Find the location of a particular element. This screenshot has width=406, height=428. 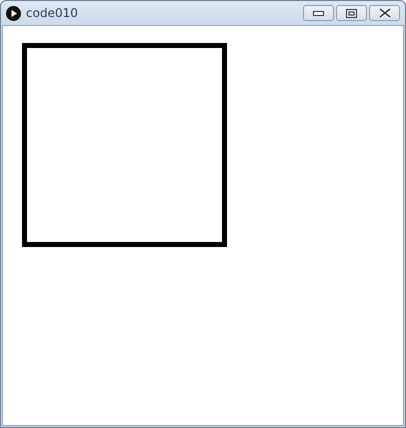

maximize-icon is located at coordinates (351, 13).